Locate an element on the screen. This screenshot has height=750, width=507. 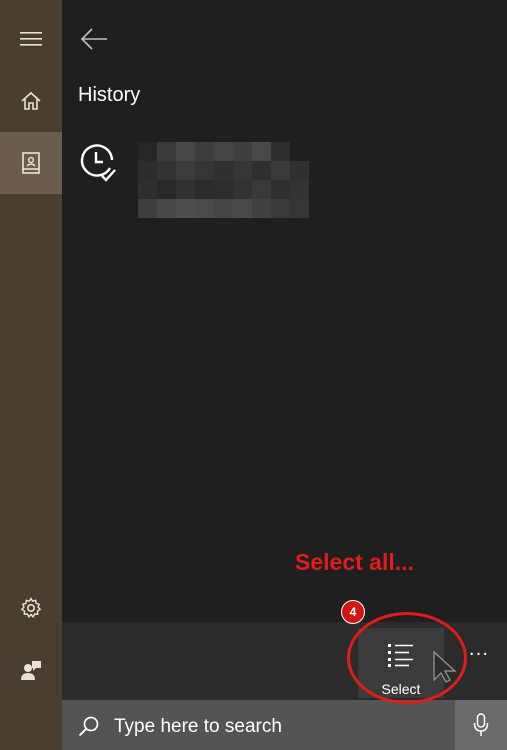
home-icon is located at coordinates (31, 100).